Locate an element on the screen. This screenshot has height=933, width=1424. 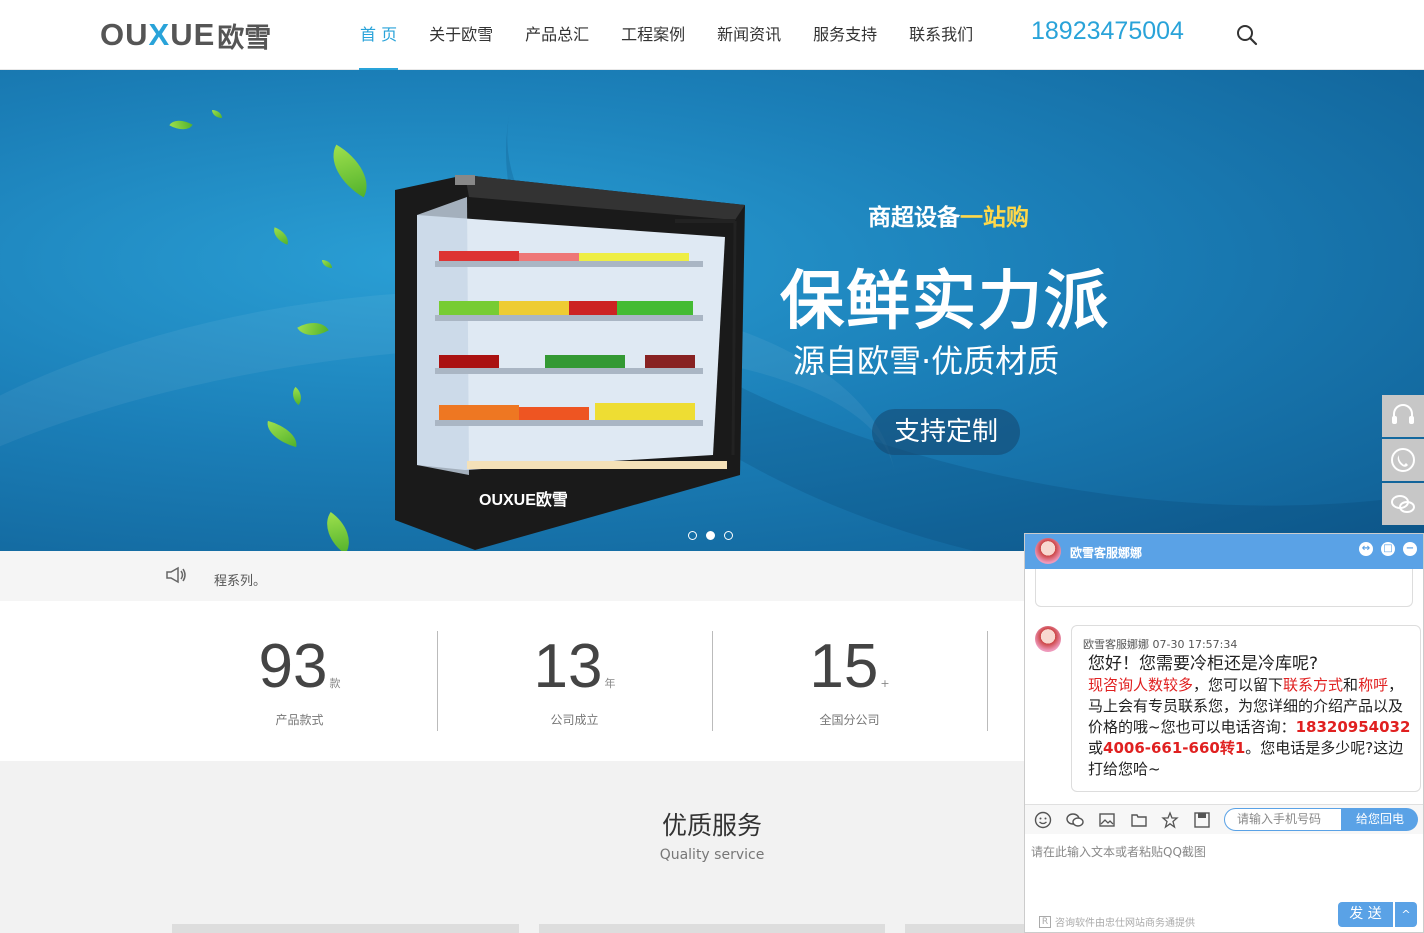
chat-minimize-icon: − is located at coordinates (1410, 549).